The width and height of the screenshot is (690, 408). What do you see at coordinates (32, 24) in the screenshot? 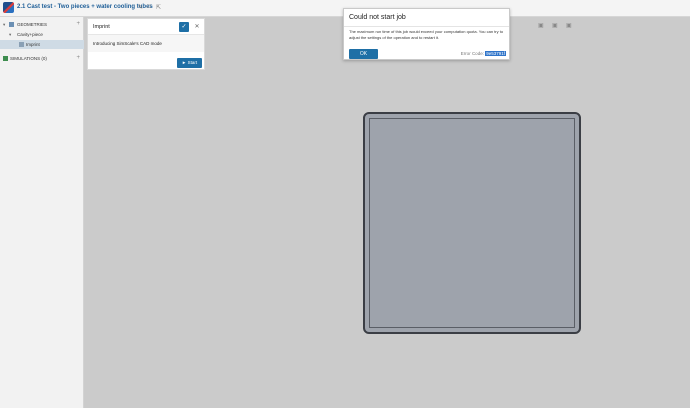
I see `tree-geometries-label: GEOMETRIES` at bounding box center [32, 24].